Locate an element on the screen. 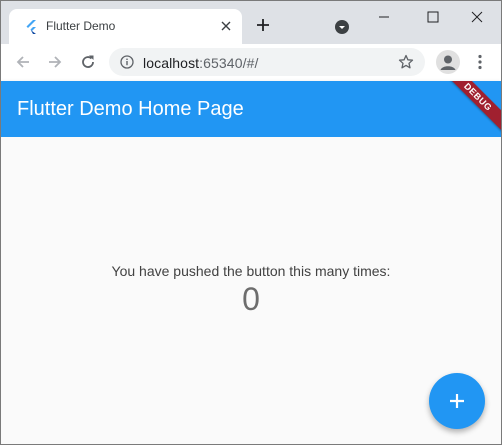  profile-avatar-icon is located at coordinates (448, 62).